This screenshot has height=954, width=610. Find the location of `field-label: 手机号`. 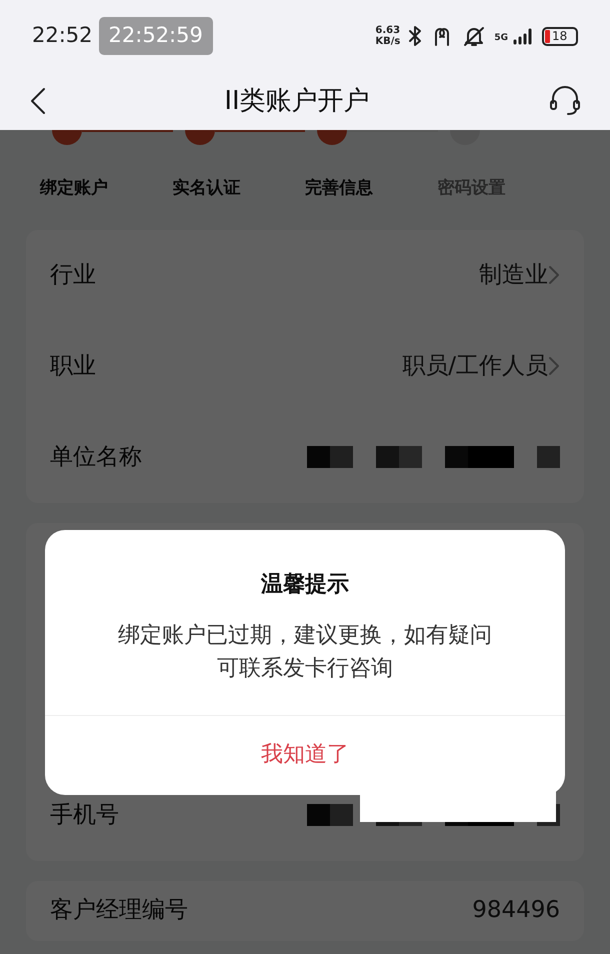

field-label: 手机号 is located at coordinates (84, 815).